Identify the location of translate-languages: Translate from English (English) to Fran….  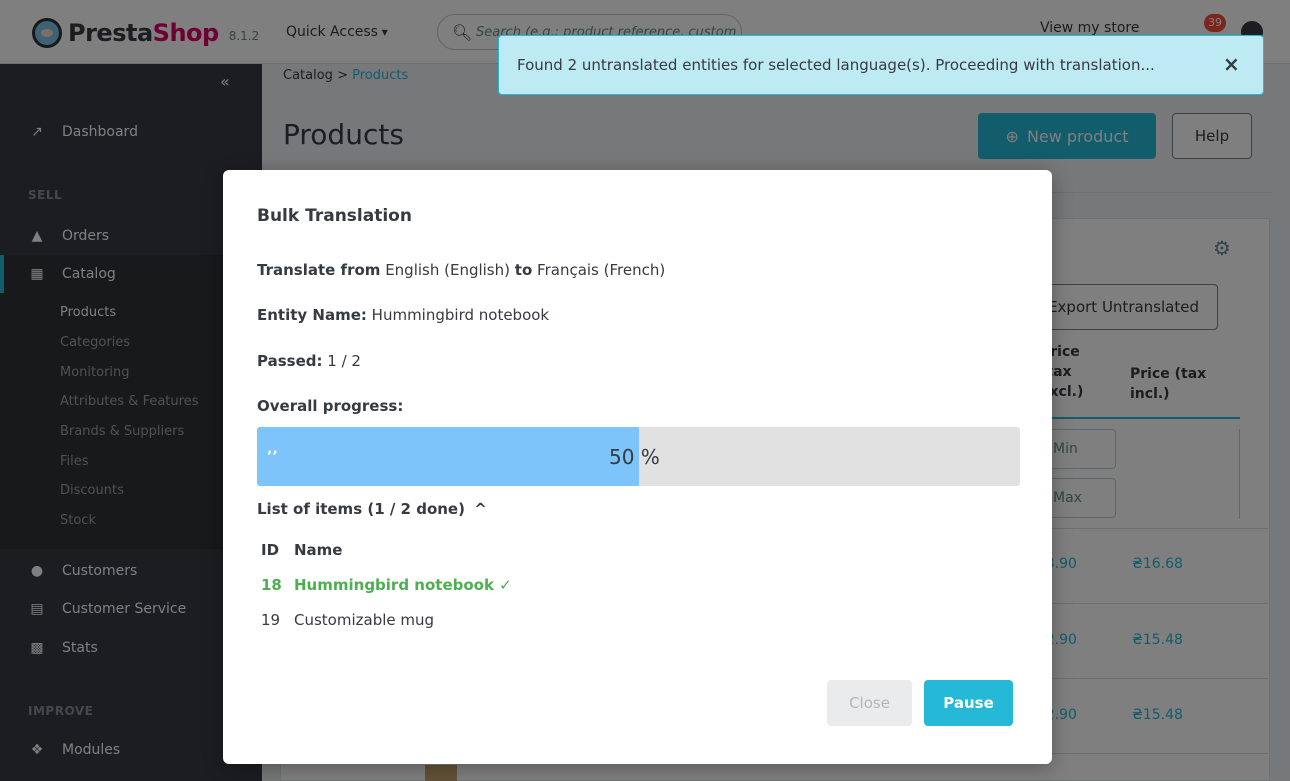
(461, 270).